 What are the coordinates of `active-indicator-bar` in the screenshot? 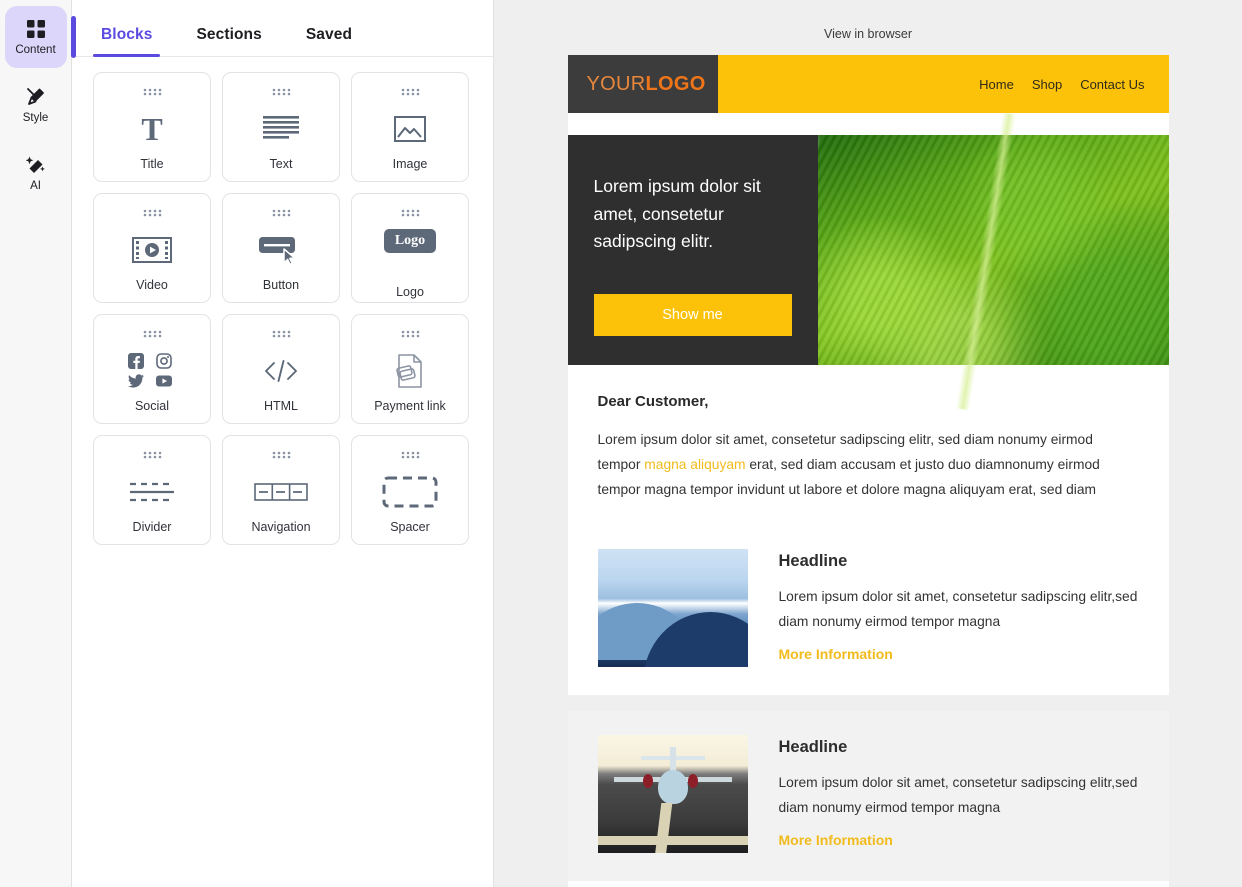 It's located at (73, 37).